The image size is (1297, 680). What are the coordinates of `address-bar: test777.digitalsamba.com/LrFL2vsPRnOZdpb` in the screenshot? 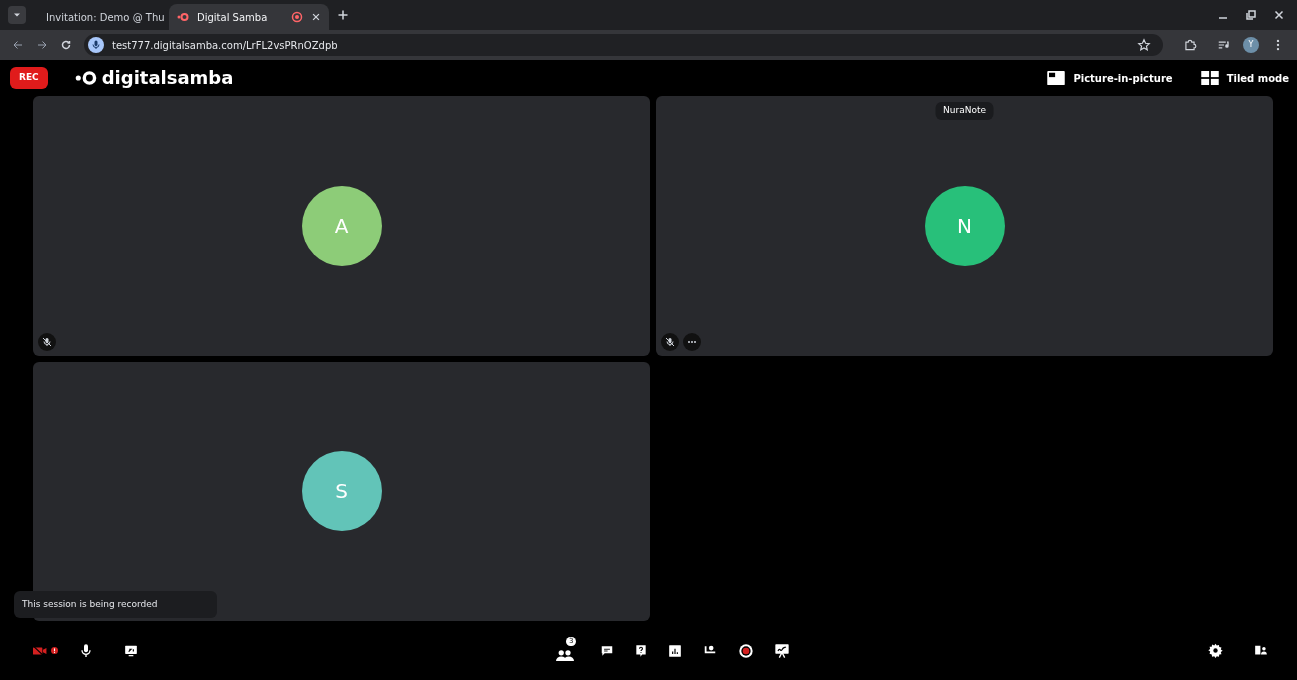 It's located at (623, 45).